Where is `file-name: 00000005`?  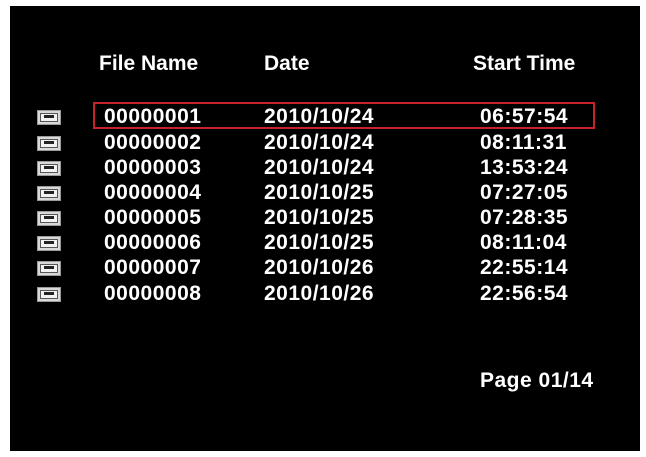
file-name: 00000005 is located at coordinates (153, 217).